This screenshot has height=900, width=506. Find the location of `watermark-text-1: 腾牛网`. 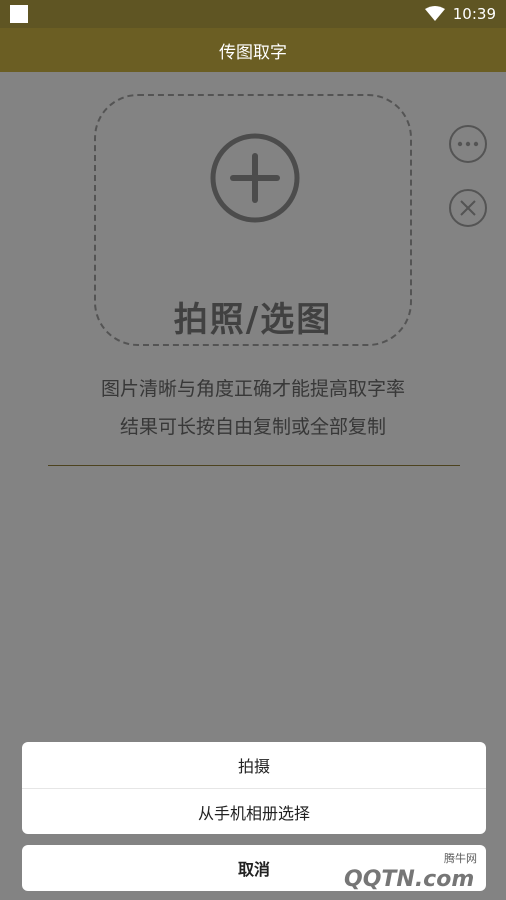

watermark-text-1: 腾牛网 is located at coordinates (460, 858).